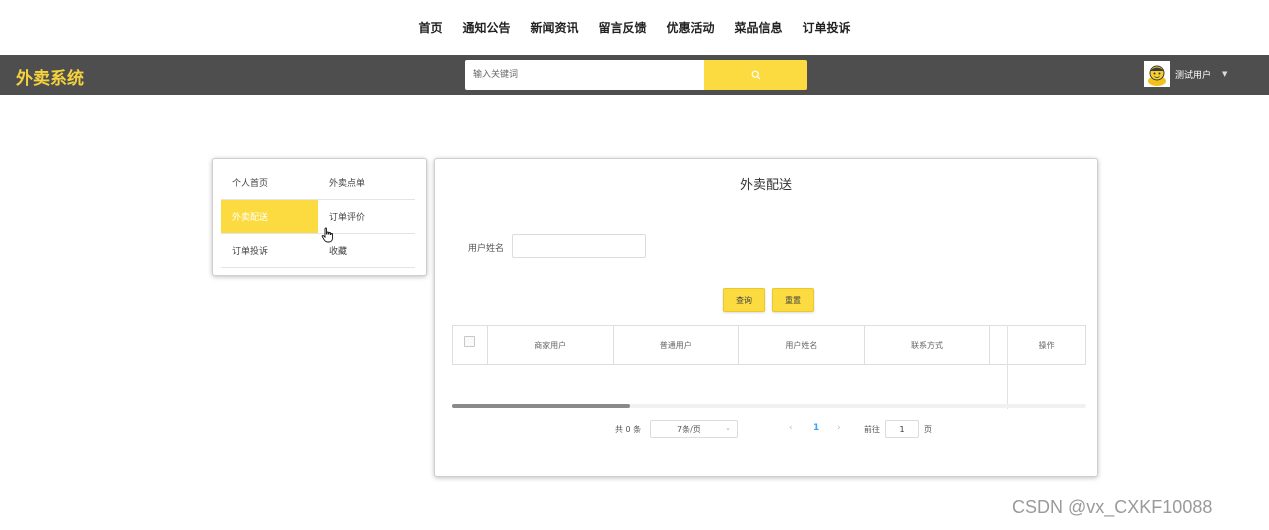 Image resolution: width=1269 pixels, height=530 pixels. I want to click on side-menu-grid: 个人首页 外卖点单 外卖配送 订单评价 订单投诉 收藏, so click(318, 217).